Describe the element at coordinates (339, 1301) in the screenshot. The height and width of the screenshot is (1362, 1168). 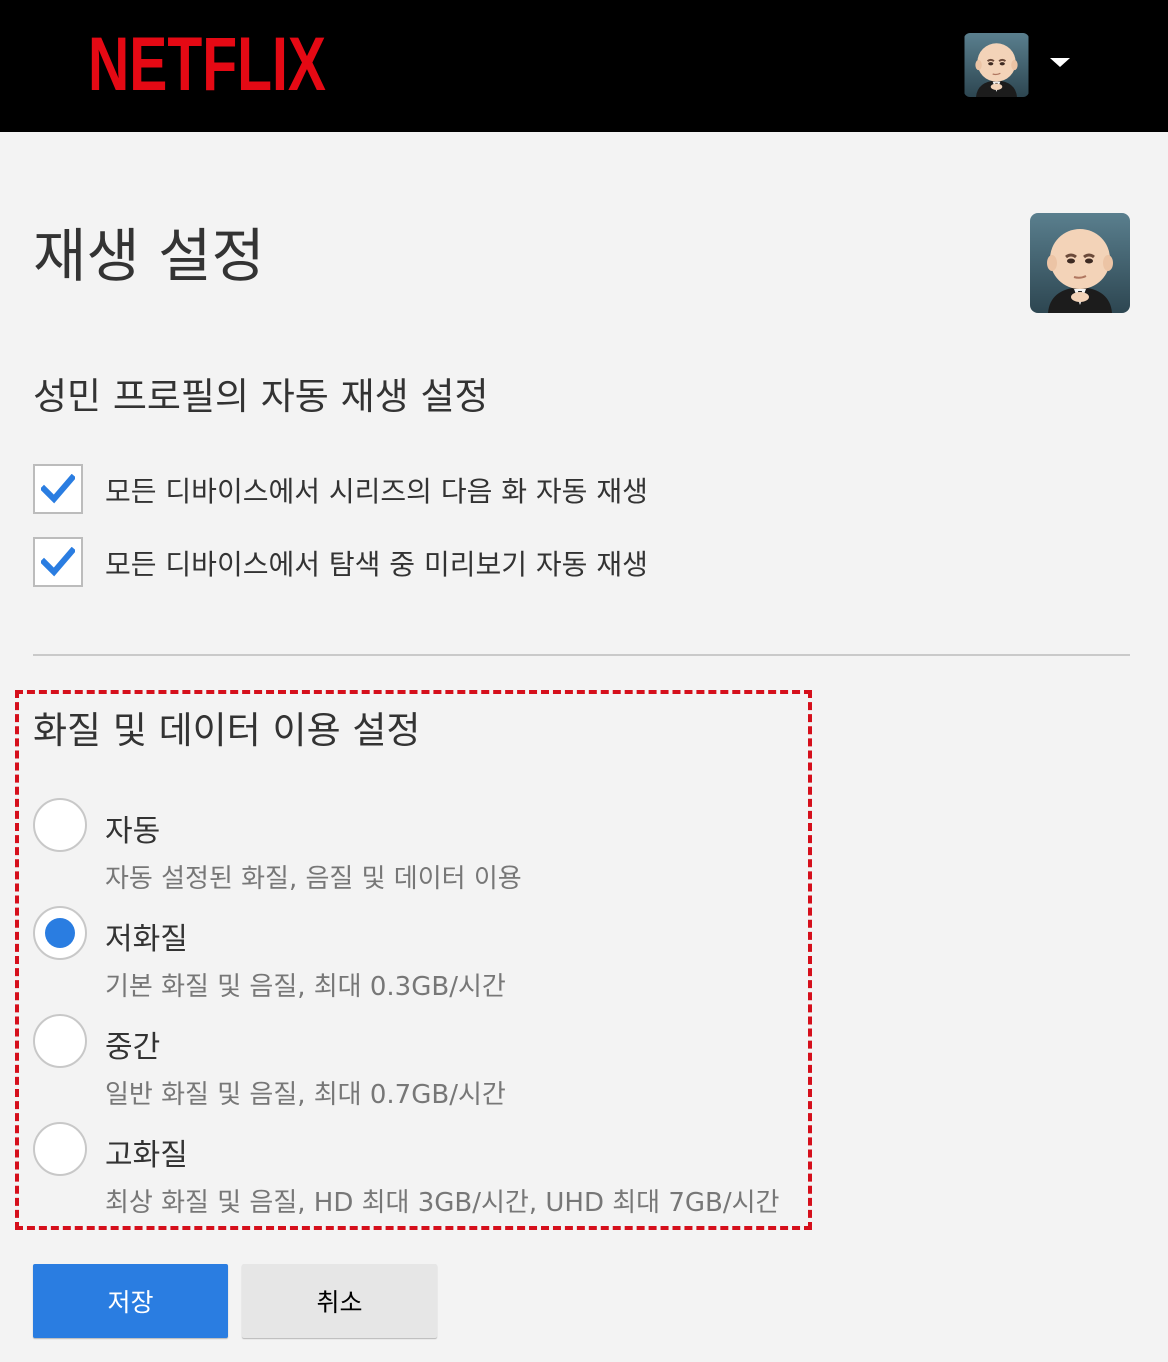
I see `cancel-button: 취소` at that location.